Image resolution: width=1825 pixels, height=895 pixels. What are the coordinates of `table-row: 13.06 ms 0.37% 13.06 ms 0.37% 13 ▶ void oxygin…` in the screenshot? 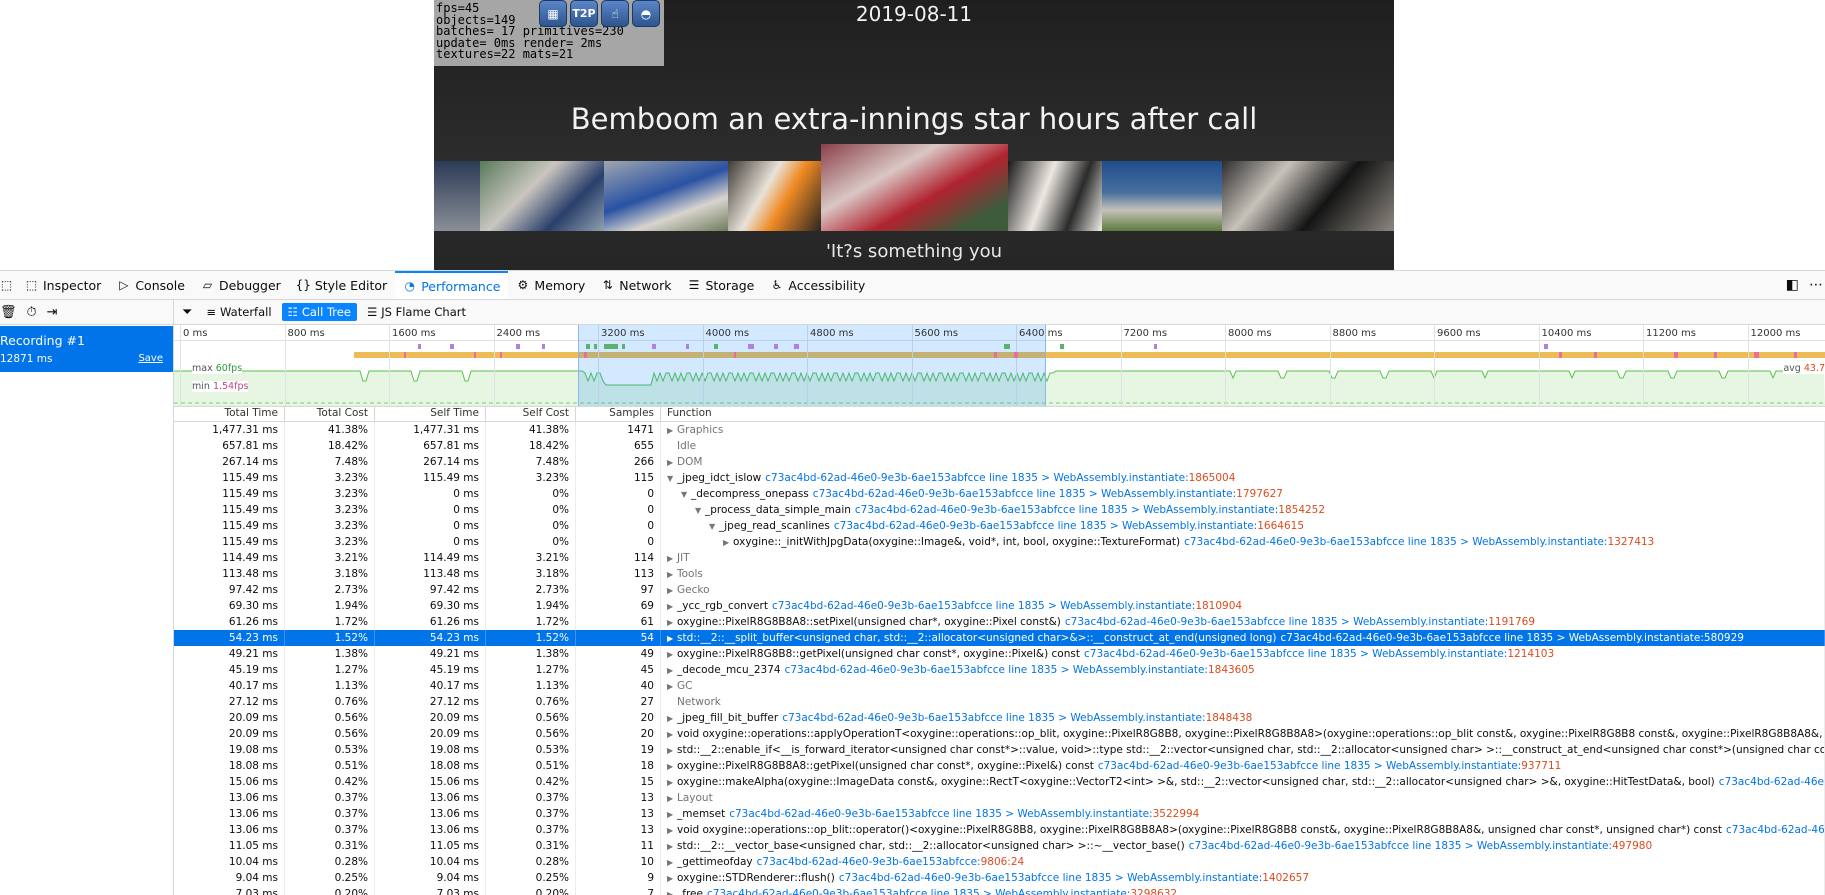 It's located at (999, 830).